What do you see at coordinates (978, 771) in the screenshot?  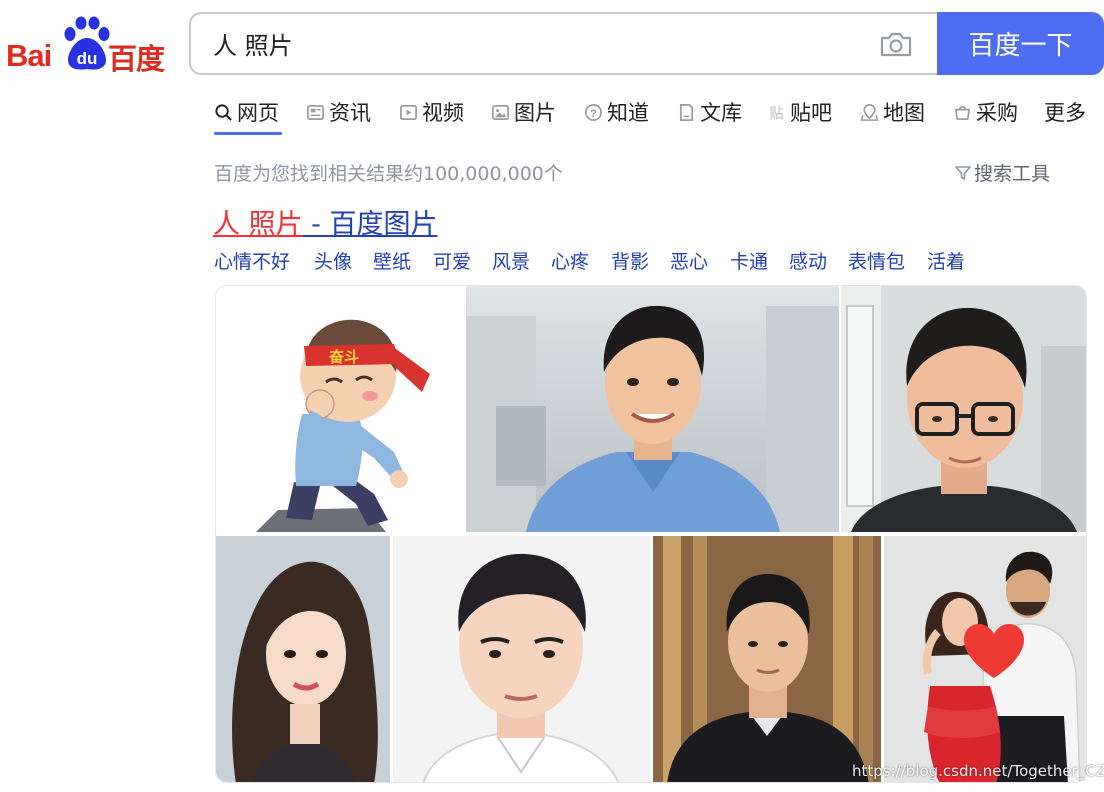 I see `watermark-text: https://blog.csdn.net/Together_CZ` at bounding box center [978, 771].